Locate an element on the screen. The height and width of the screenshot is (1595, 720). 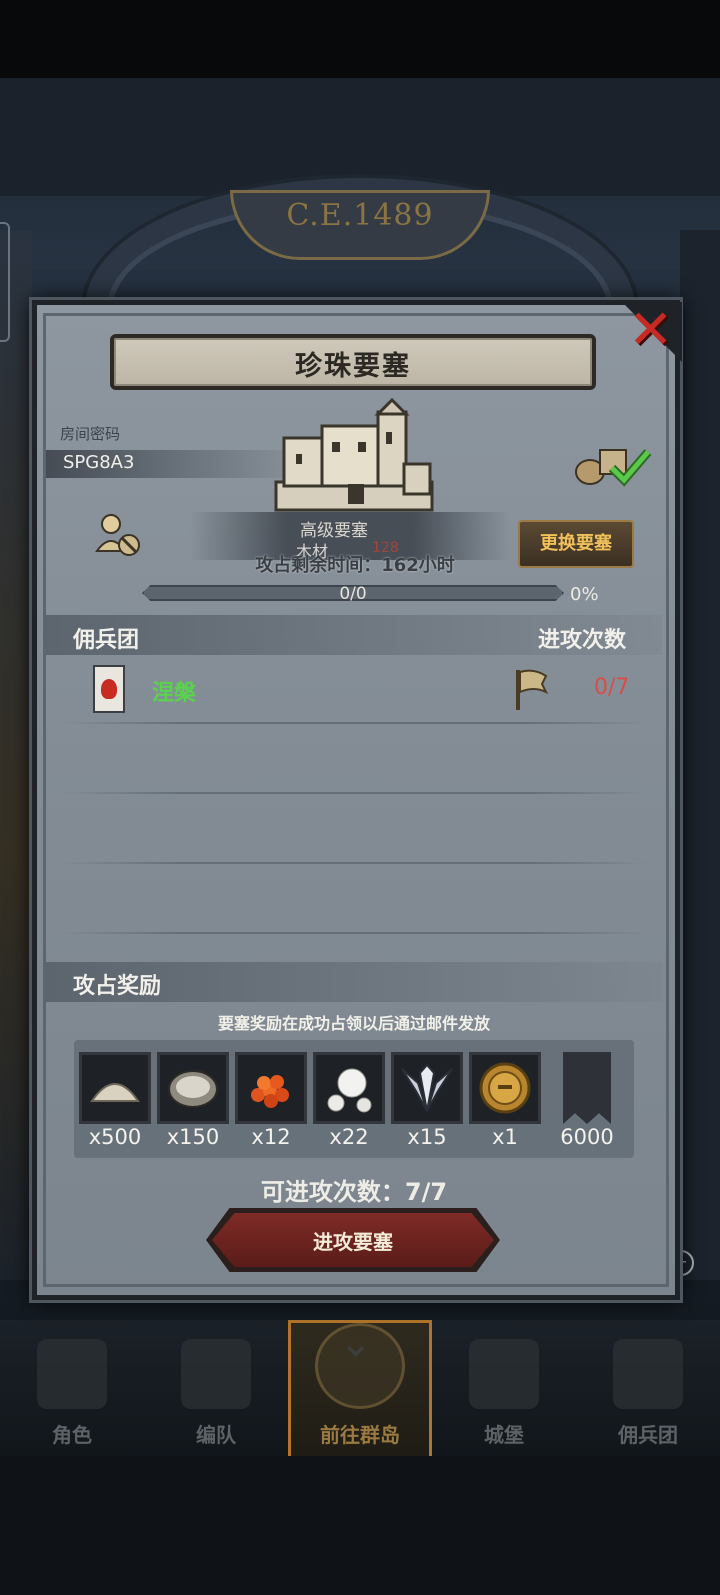
nav-item-islands: ⌄ 前往群岛 is located at coordinates (360, 1388).